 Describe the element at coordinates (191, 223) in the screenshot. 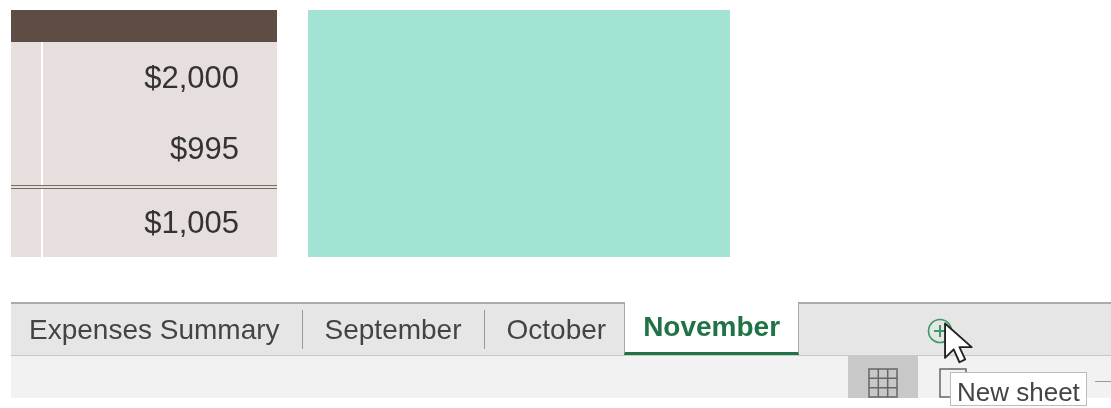

I see `amount-cell: $1,005` at that location.